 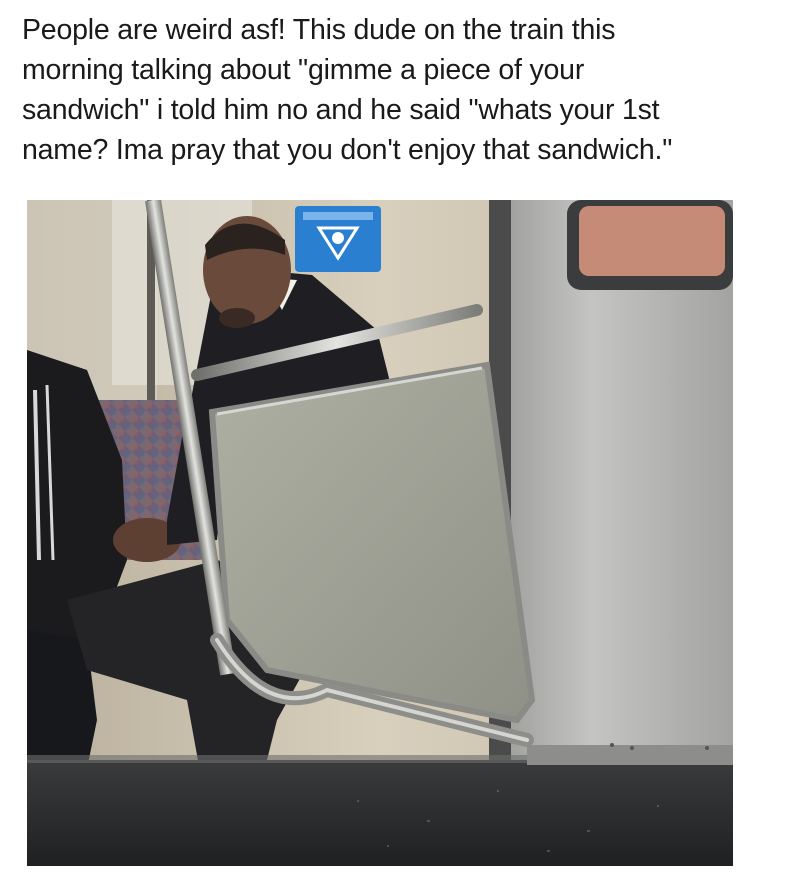 What do you see at coordinates (338, 239) in the screenshot?
I see `accessibility-sign-icon` at bounding box center [338, 239].